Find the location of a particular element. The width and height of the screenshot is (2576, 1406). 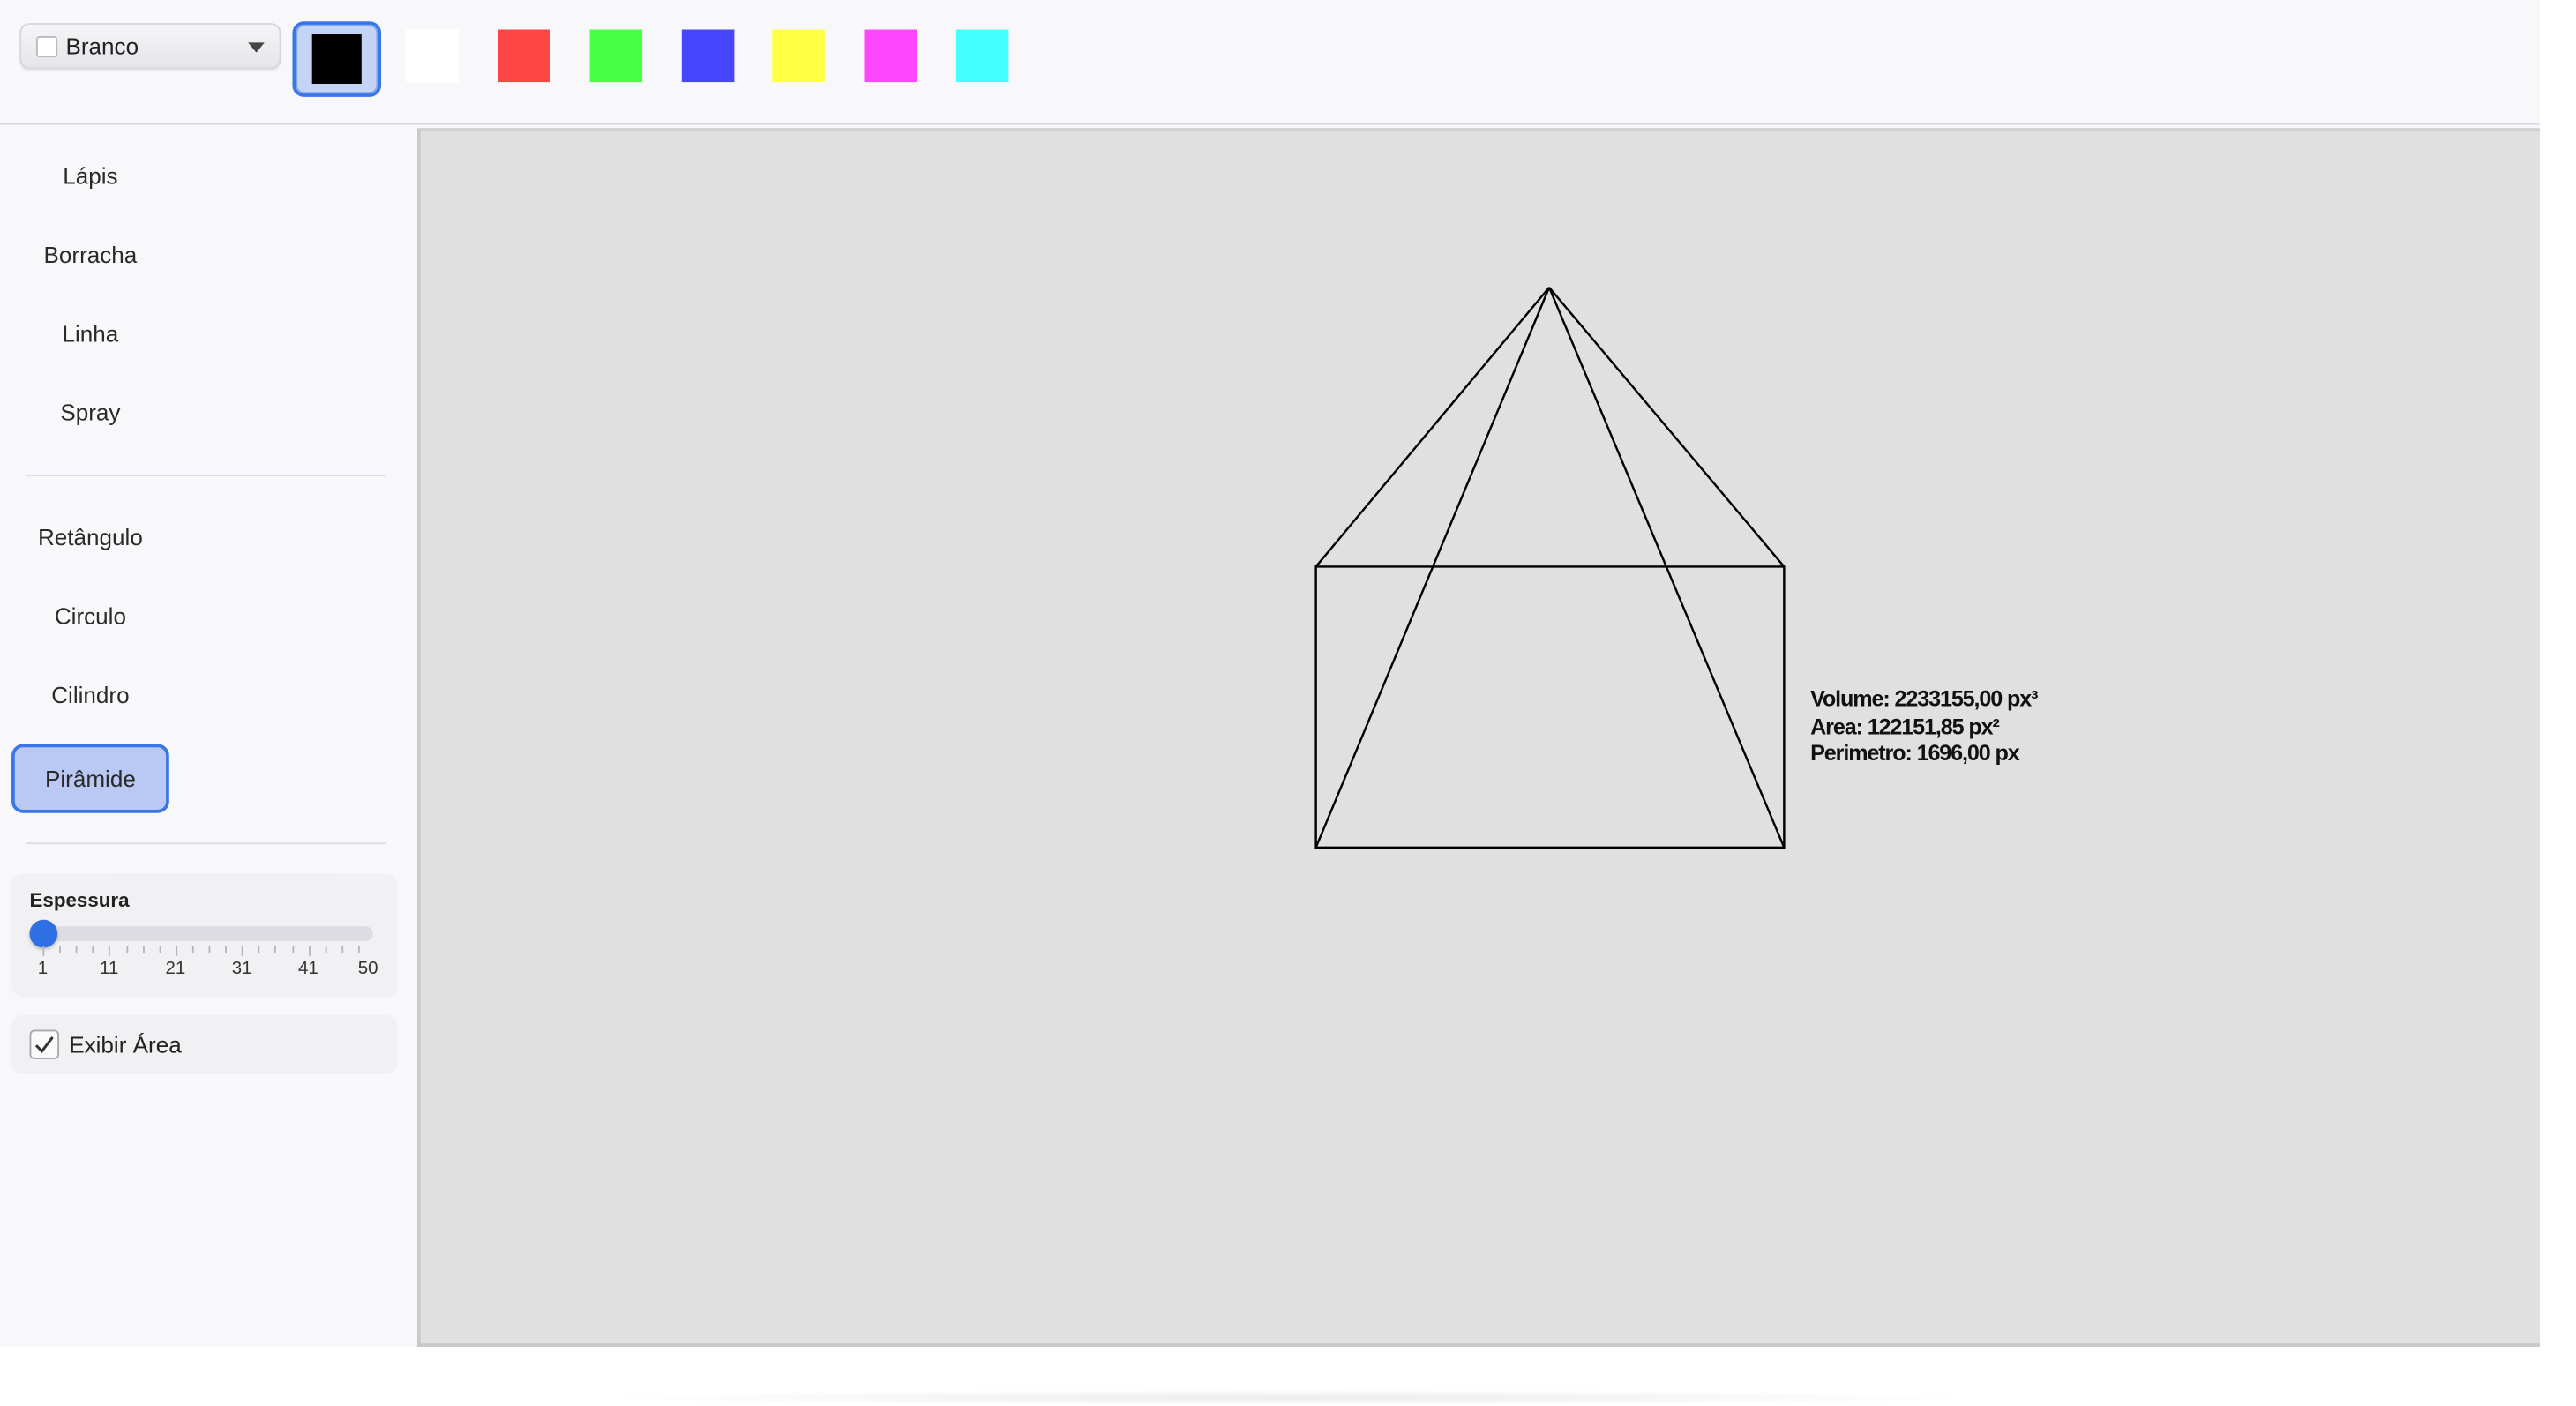

swatch-cyan is located at coordinates (982, 56).